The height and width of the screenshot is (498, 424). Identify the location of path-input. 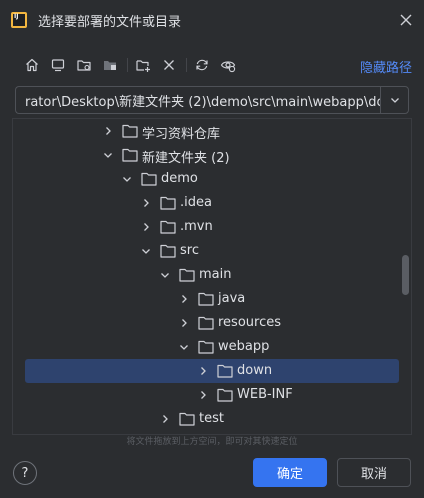
(198, 100).